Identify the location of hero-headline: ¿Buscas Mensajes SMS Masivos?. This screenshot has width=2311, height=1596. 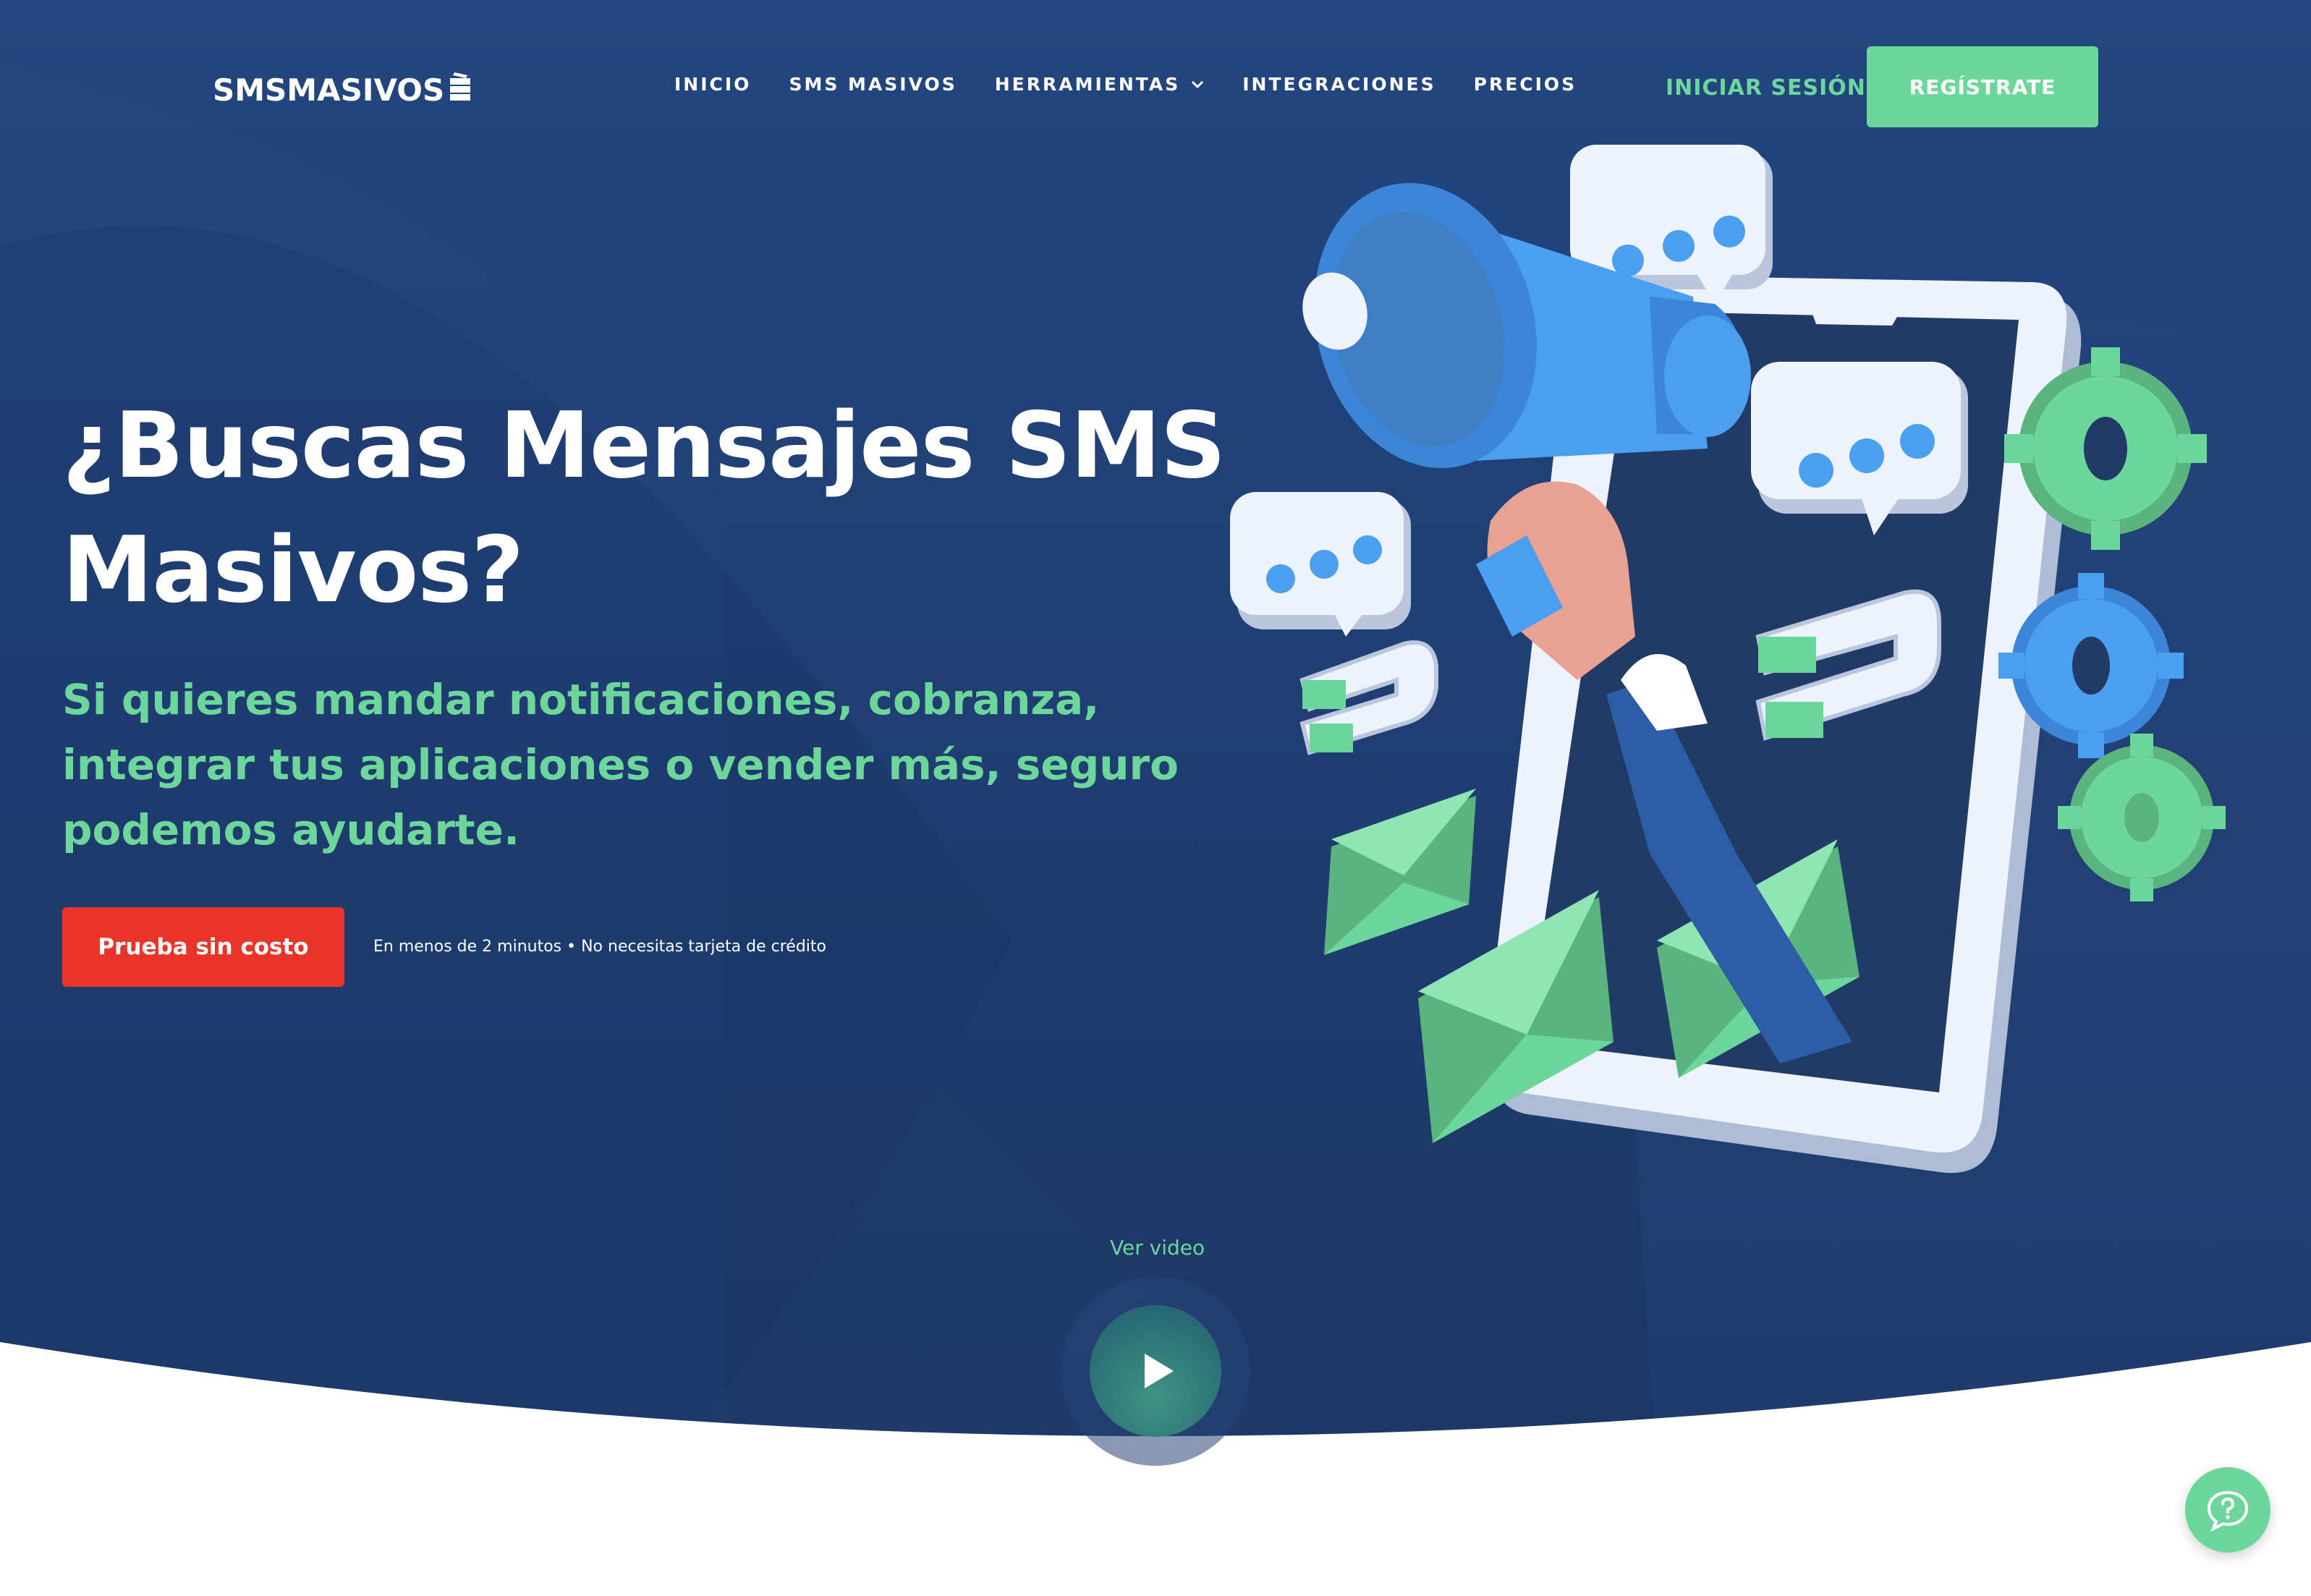
(644, 507).